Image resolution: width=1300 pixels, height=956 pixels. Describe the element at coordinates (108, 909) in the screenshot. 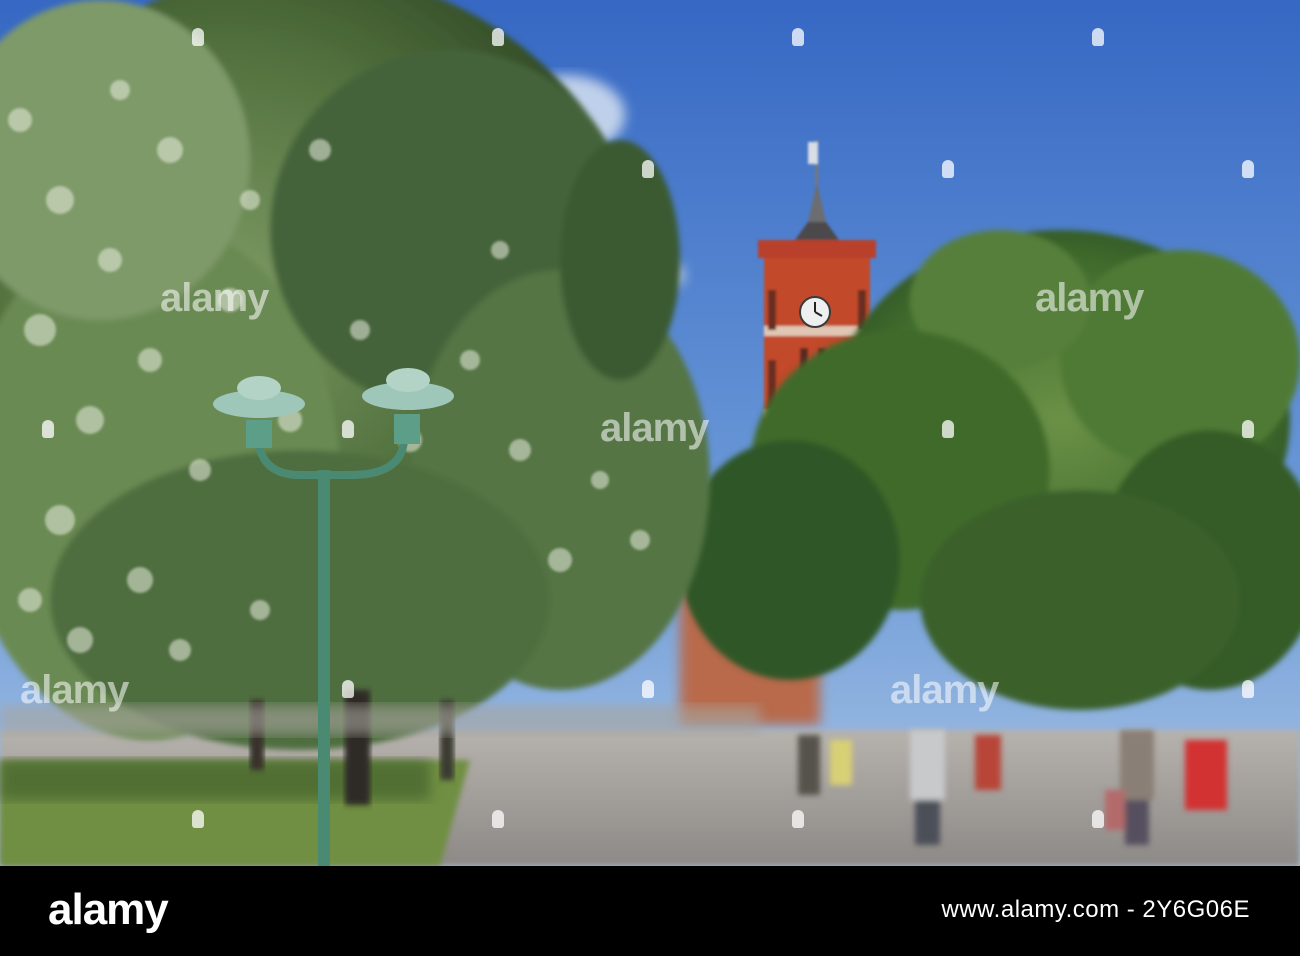

I see `footer-logo: alamy` at that location.